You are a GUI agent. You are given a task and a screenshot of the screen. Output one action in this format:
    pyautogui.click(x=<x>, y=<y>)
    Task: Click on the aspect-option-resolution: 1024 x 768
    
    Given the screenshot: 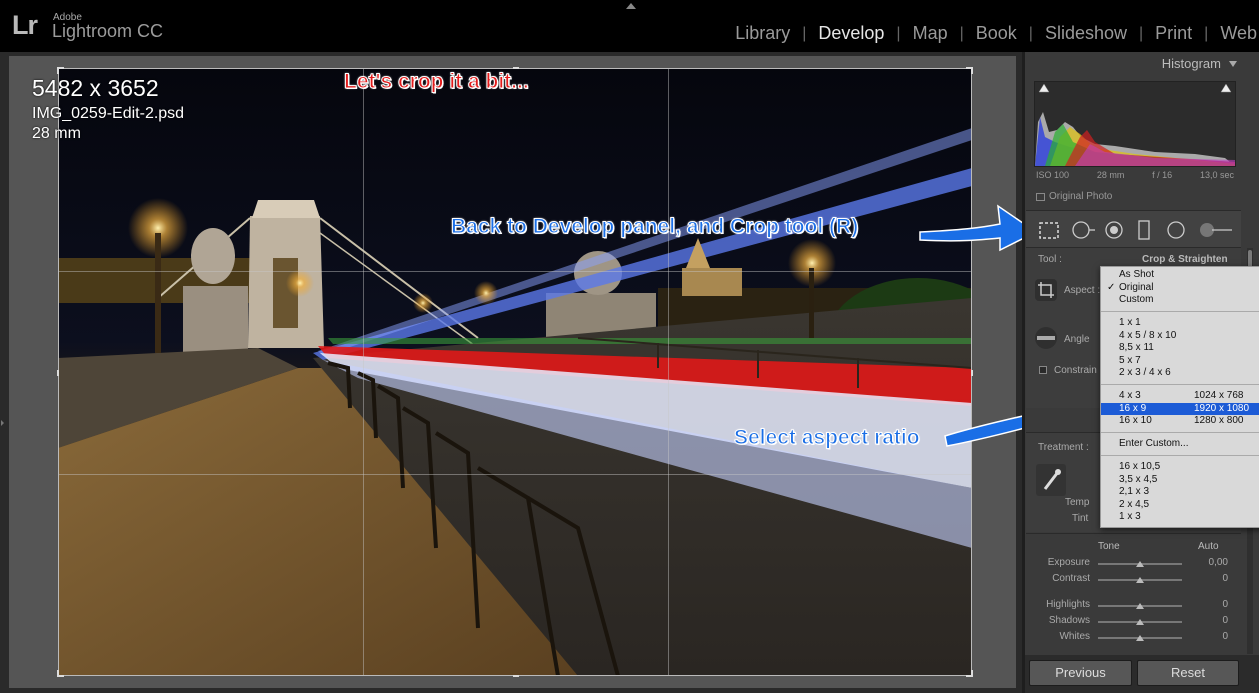 What is the action you would take?
    pyautogui.click(x=1219, y=395)
    